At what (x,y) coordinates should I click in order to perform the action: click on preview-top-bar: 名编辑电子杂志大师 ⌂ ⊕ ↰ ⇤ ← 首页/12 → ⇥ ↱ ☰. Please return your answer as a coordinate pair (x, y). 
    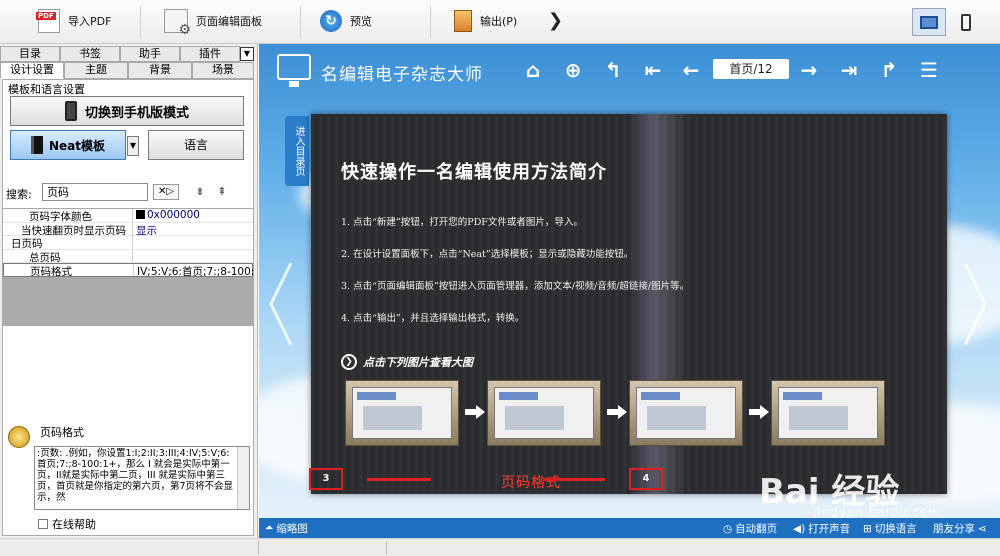
    Looking at the image, I should click on (629, 71).